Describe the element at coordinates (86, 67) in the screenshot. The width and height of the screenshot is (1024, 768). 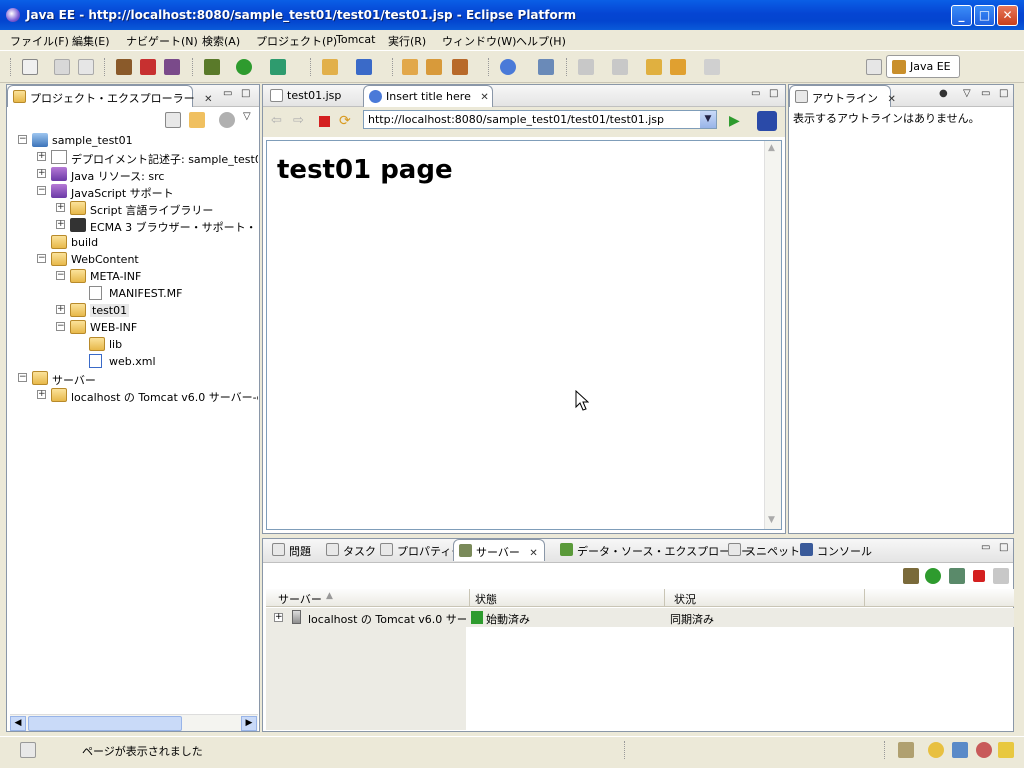
I see `print-icon` at that location.